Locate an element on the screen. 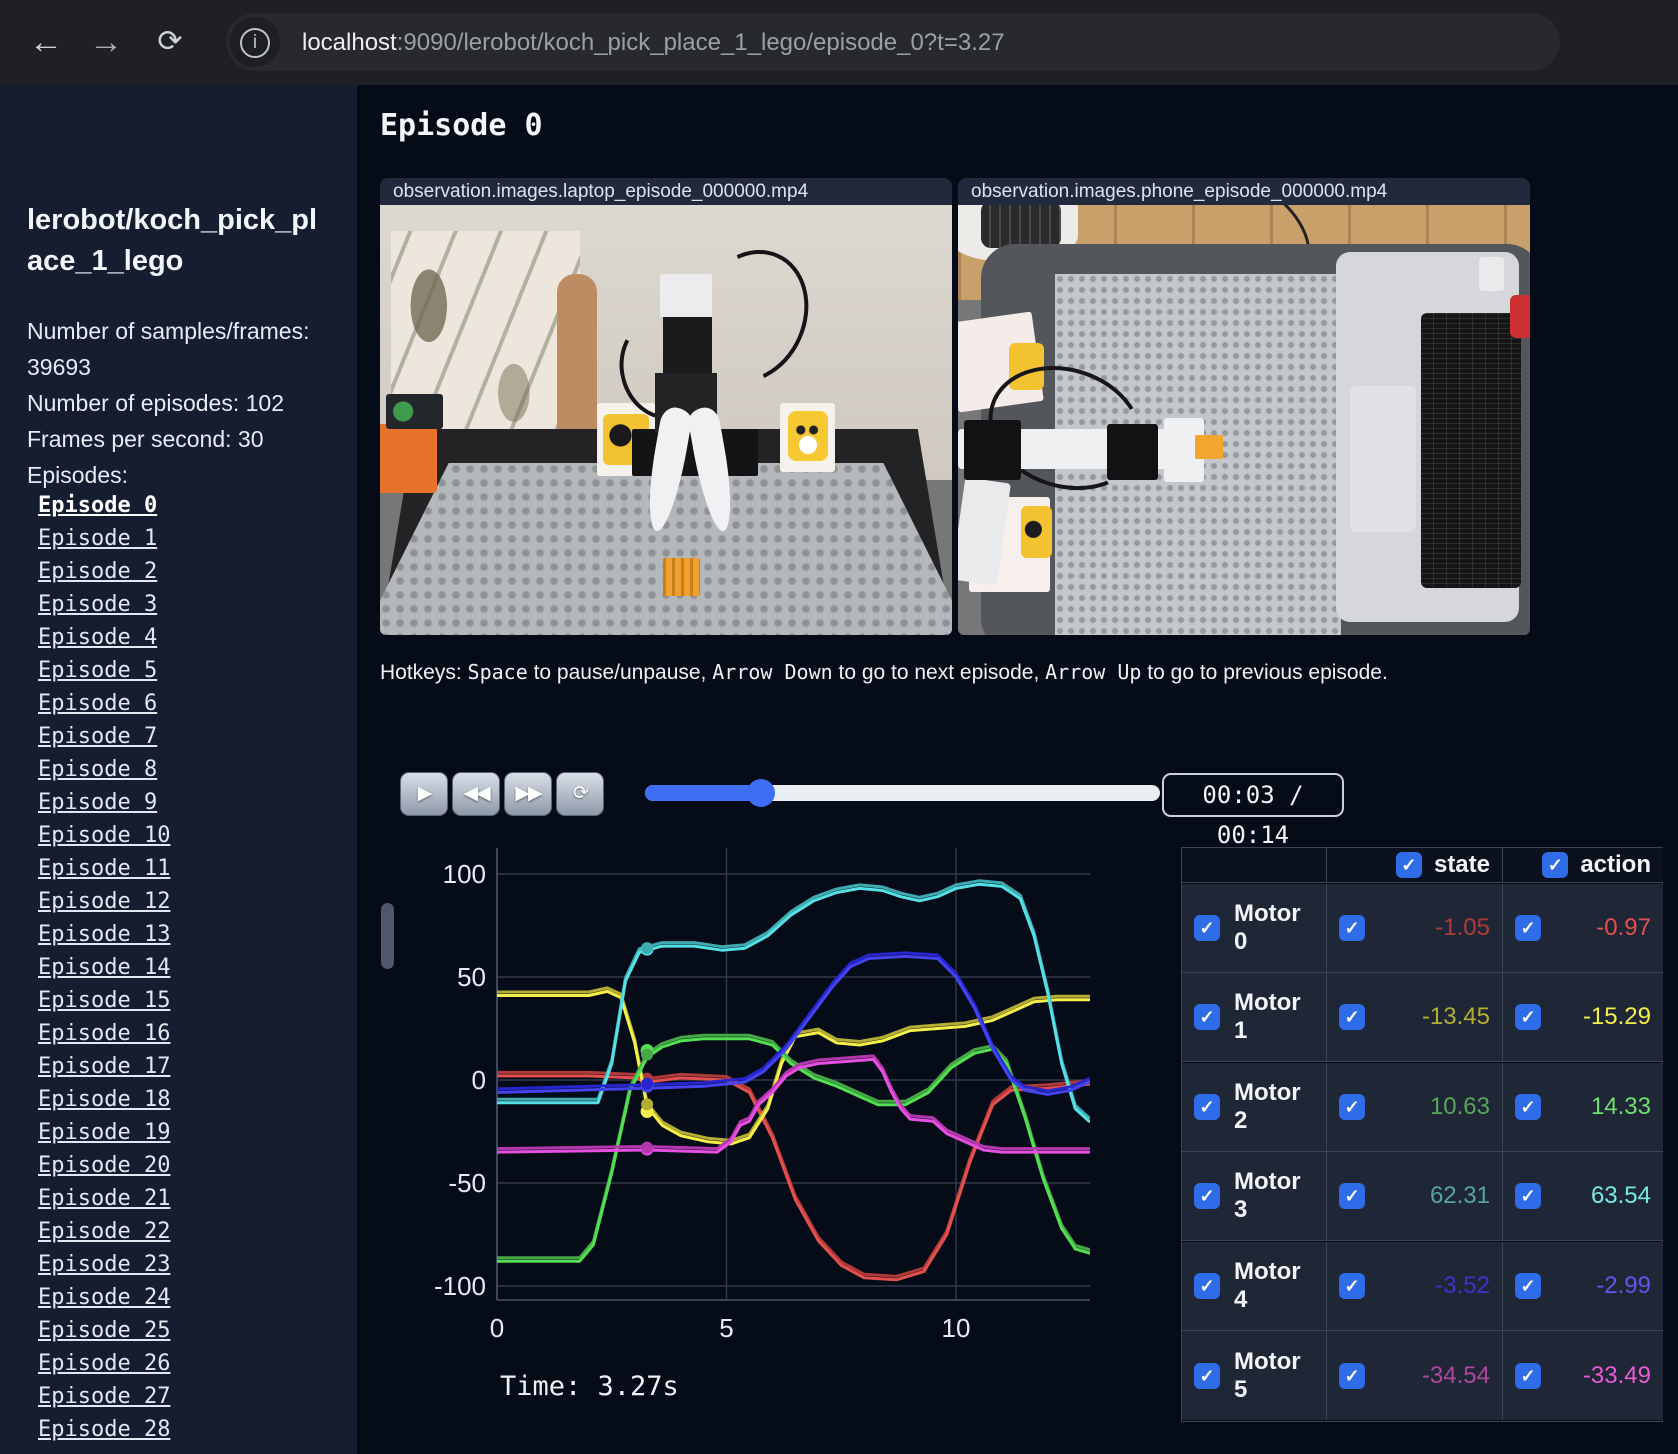 This screenshot has width=1678, height=1454. sidebar-episode-link: Episode 14 is located at coordinates (188, 967).